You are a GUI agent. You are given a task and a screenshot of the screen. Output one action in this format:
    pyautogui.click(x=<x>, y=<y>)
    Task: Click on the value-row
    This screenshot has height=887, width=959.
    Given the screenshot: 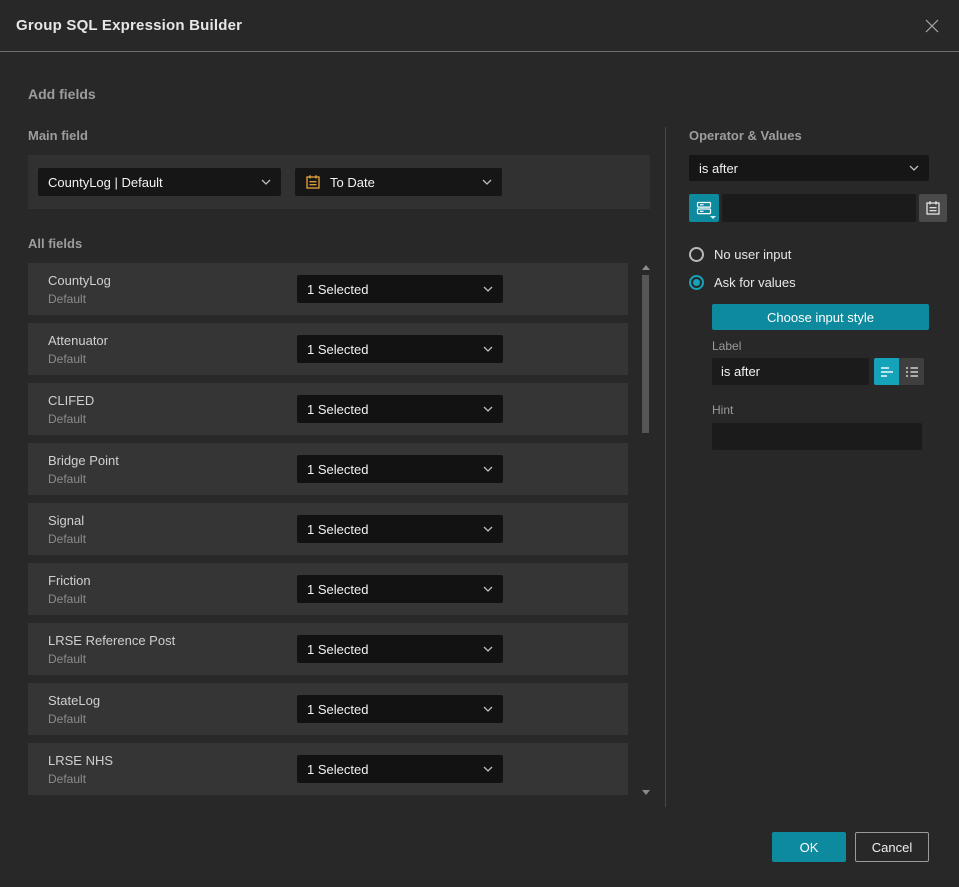 What is the action you would take?
    pyautogui.click(x=818, y=208)
    